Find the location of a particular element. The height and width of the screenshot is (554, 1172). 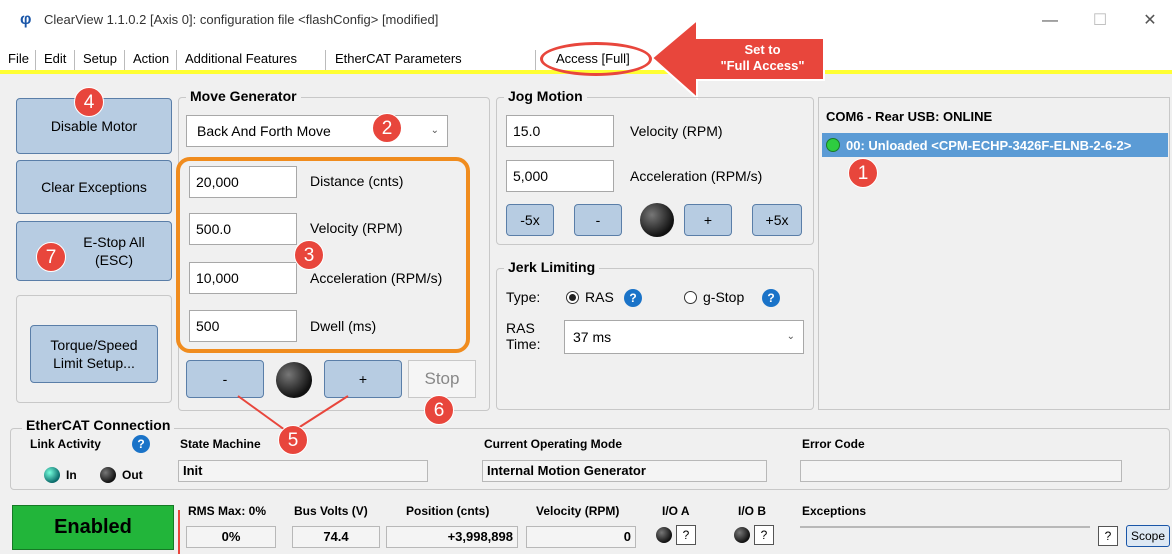

clearview-logo-icon: φ is located at coordinates (26, 19).